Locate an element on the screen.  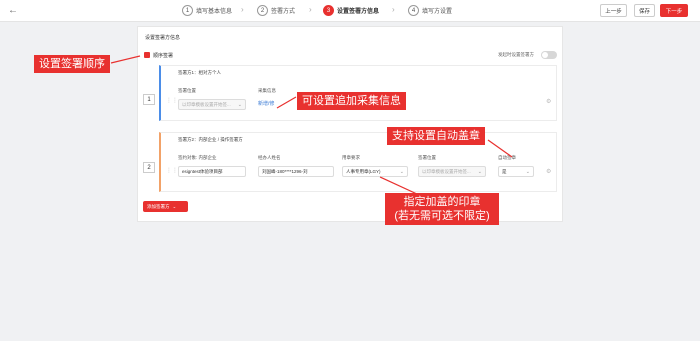
step-3: 3 设置签署方信息 is located at coordinates (351, 10).